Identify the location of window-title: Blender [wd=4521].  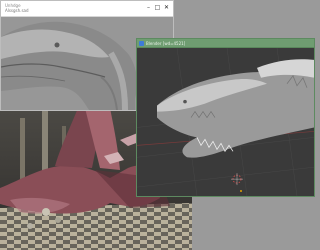
(166, 43).